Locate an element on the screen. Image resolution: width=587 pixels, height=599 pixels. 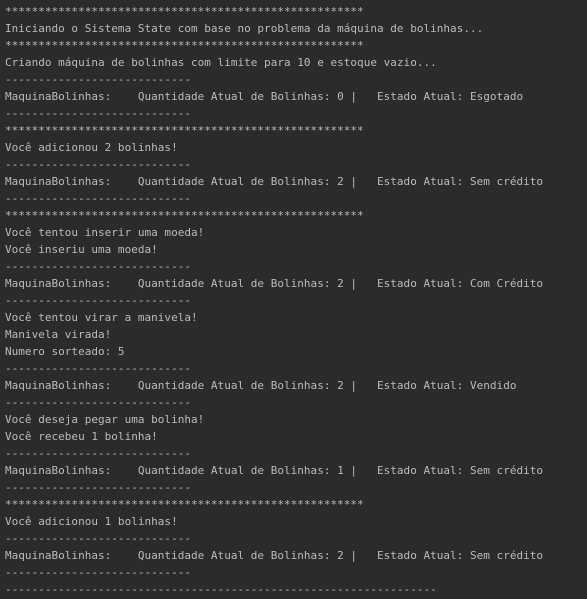
console-line: Numero sorteado: 5 is located at coordinates (65, 351).